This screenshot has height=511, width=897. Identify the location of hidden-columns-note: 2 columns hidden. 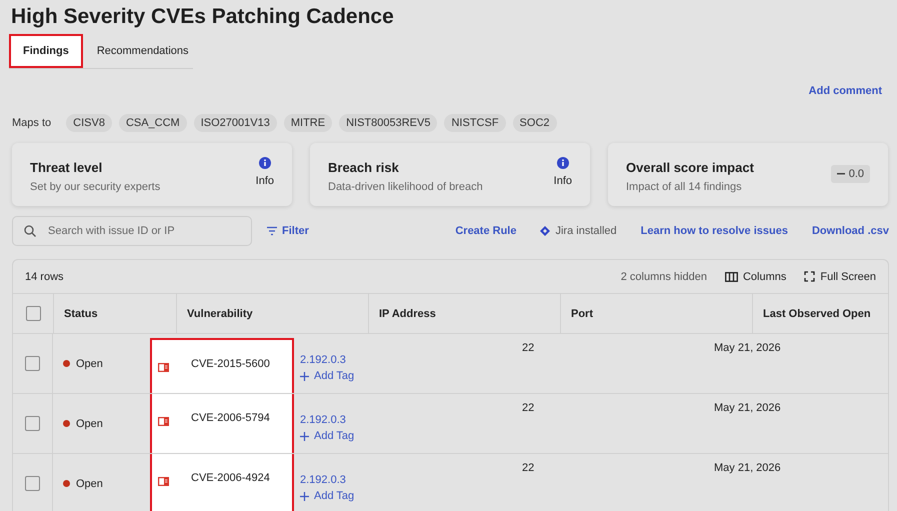
(663, 276).